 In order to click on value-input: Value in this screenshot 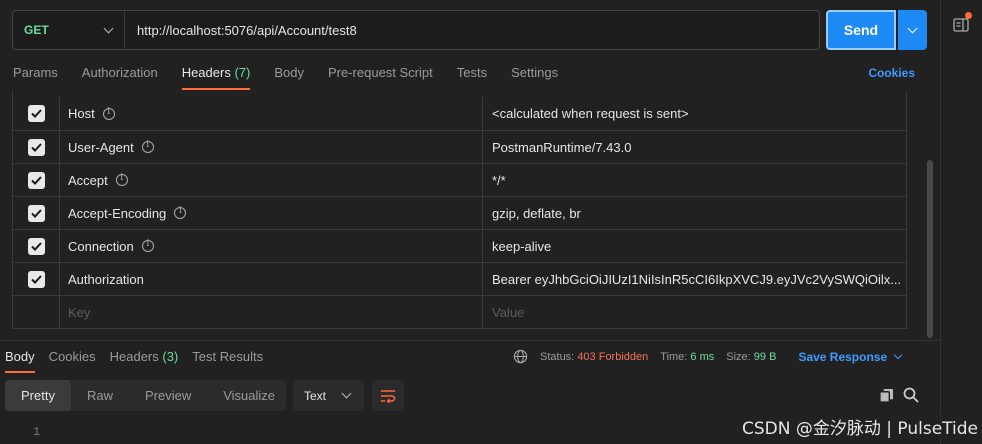, I will do `click(694, 312)`.